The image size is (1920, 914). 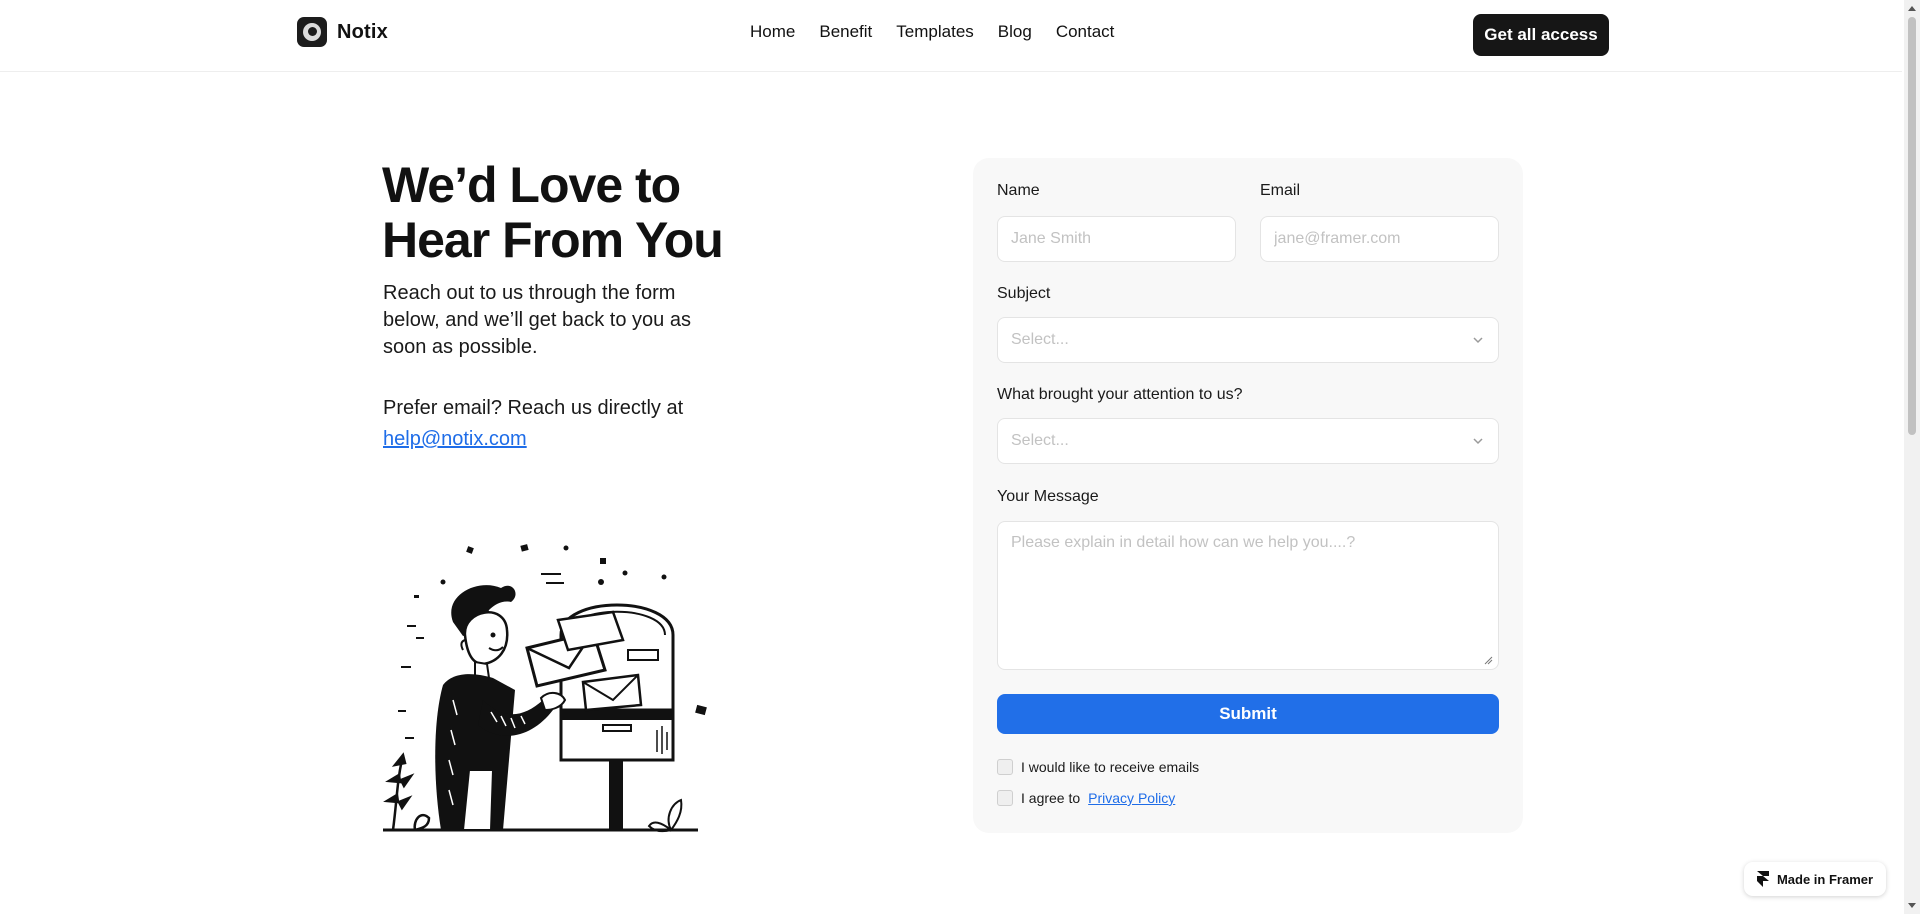 What do you see at coordinates (1086, 798) in the screenshot?
I see `agree-privacy-option: I agree to Privacy Policy` at bounding box center [1086, 798].